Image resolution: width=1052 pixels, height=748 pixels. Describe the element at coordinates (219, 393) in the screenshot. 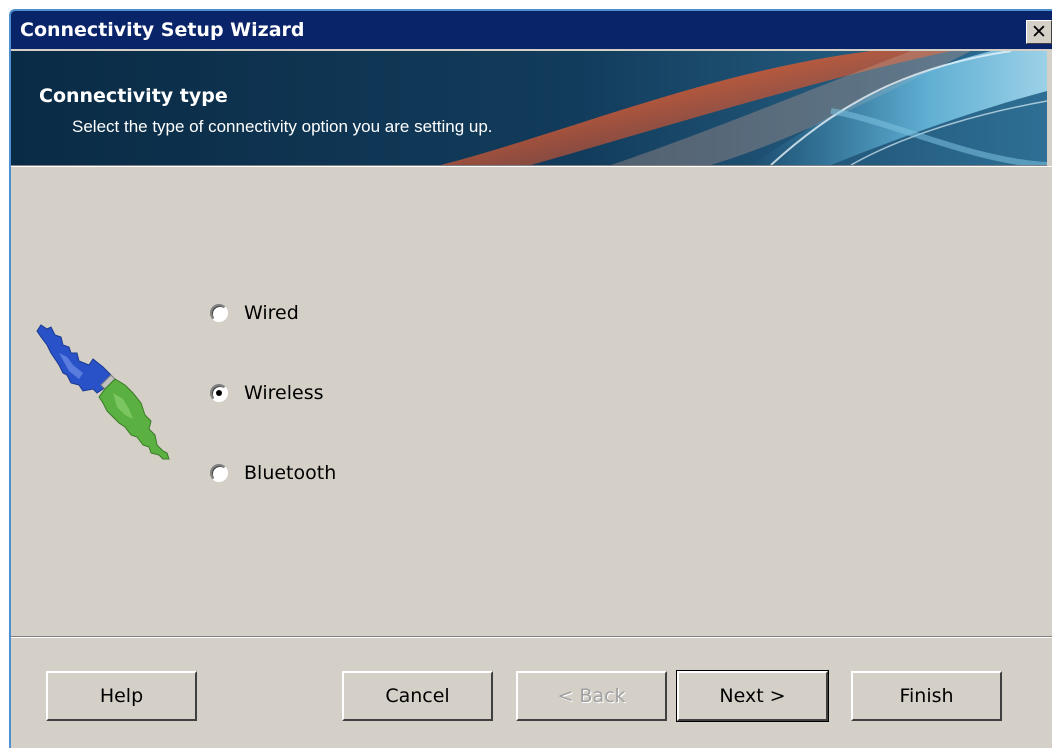

I see `radio-wireless` at that location.